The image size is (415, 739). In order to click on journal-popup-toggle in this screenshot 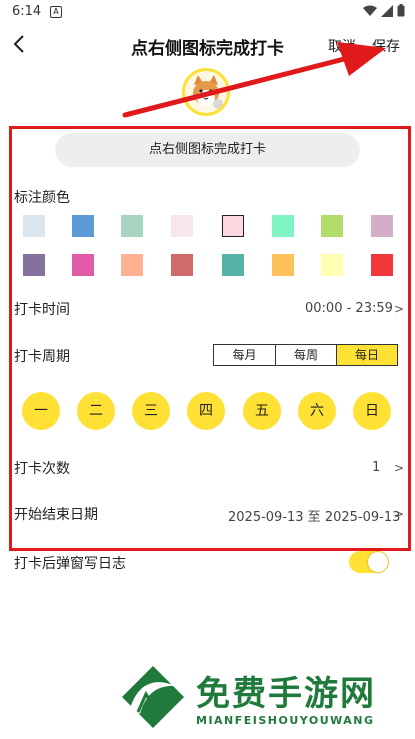, I will do `click(369, 562)`.